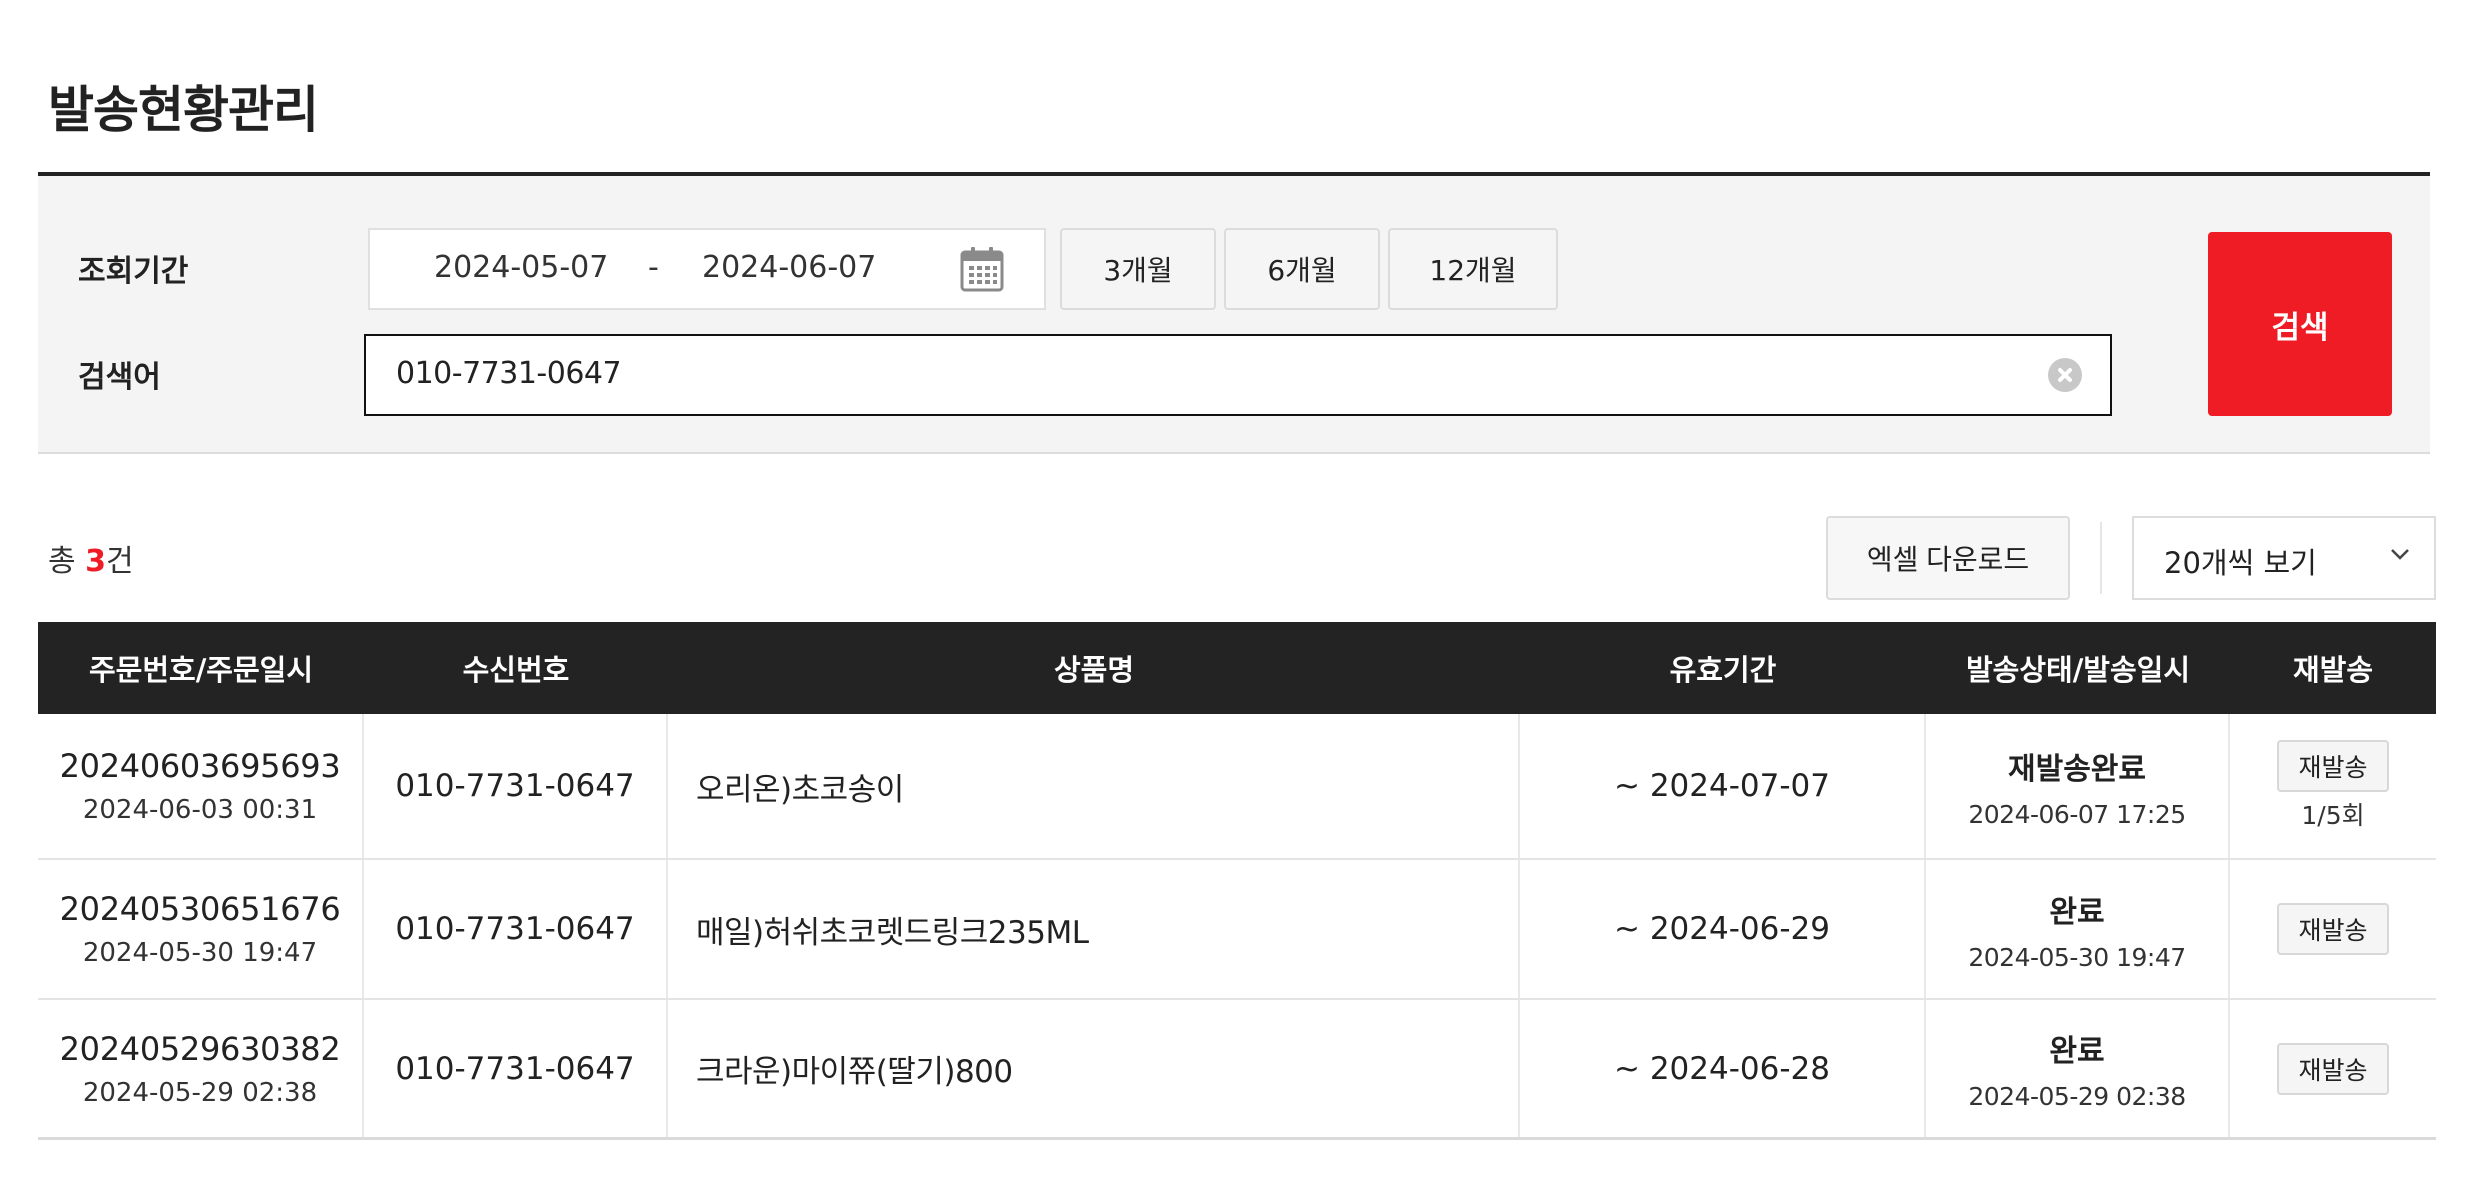 This screenshot has width=2468, height=1178. I want to click on sent-datetime: 2024-05-30 19:47, so click(2077, 957).